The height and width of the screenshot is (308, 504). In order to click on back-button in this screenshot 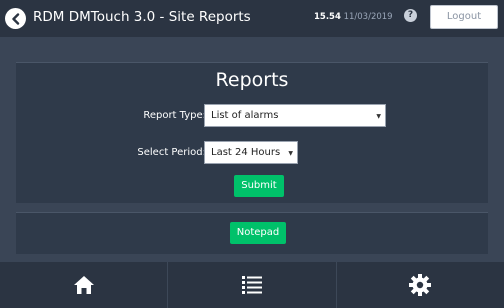, I will do `click(15, 18)`.